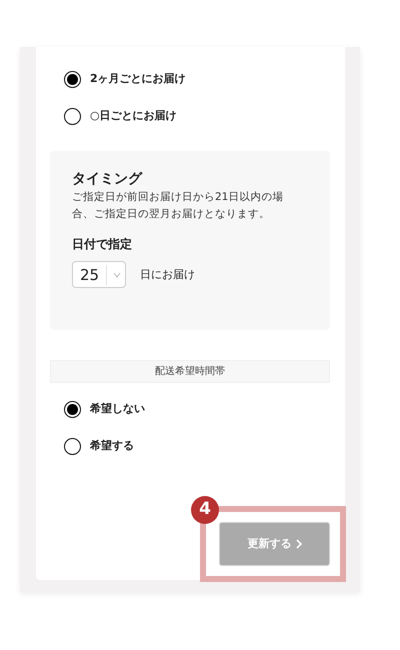 Image resolution: width=400 pixels, height=650 pixels. What do you see at coordinates (138, 79) in the screenshot?
I see `radio-label: 2ヶ月ごとにお届け` at bounding box center [138, 79].